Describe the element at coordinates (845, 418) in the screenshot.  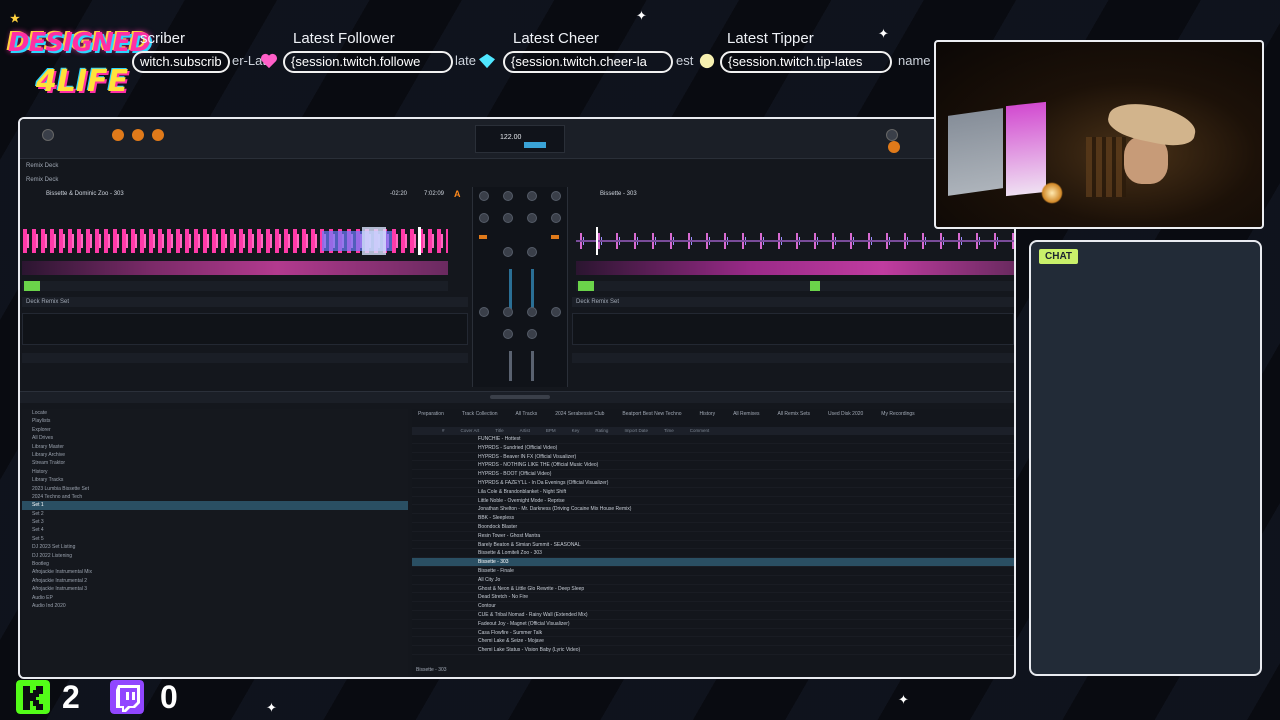
I see `browser-tab: Used Disk 2020` at that location.